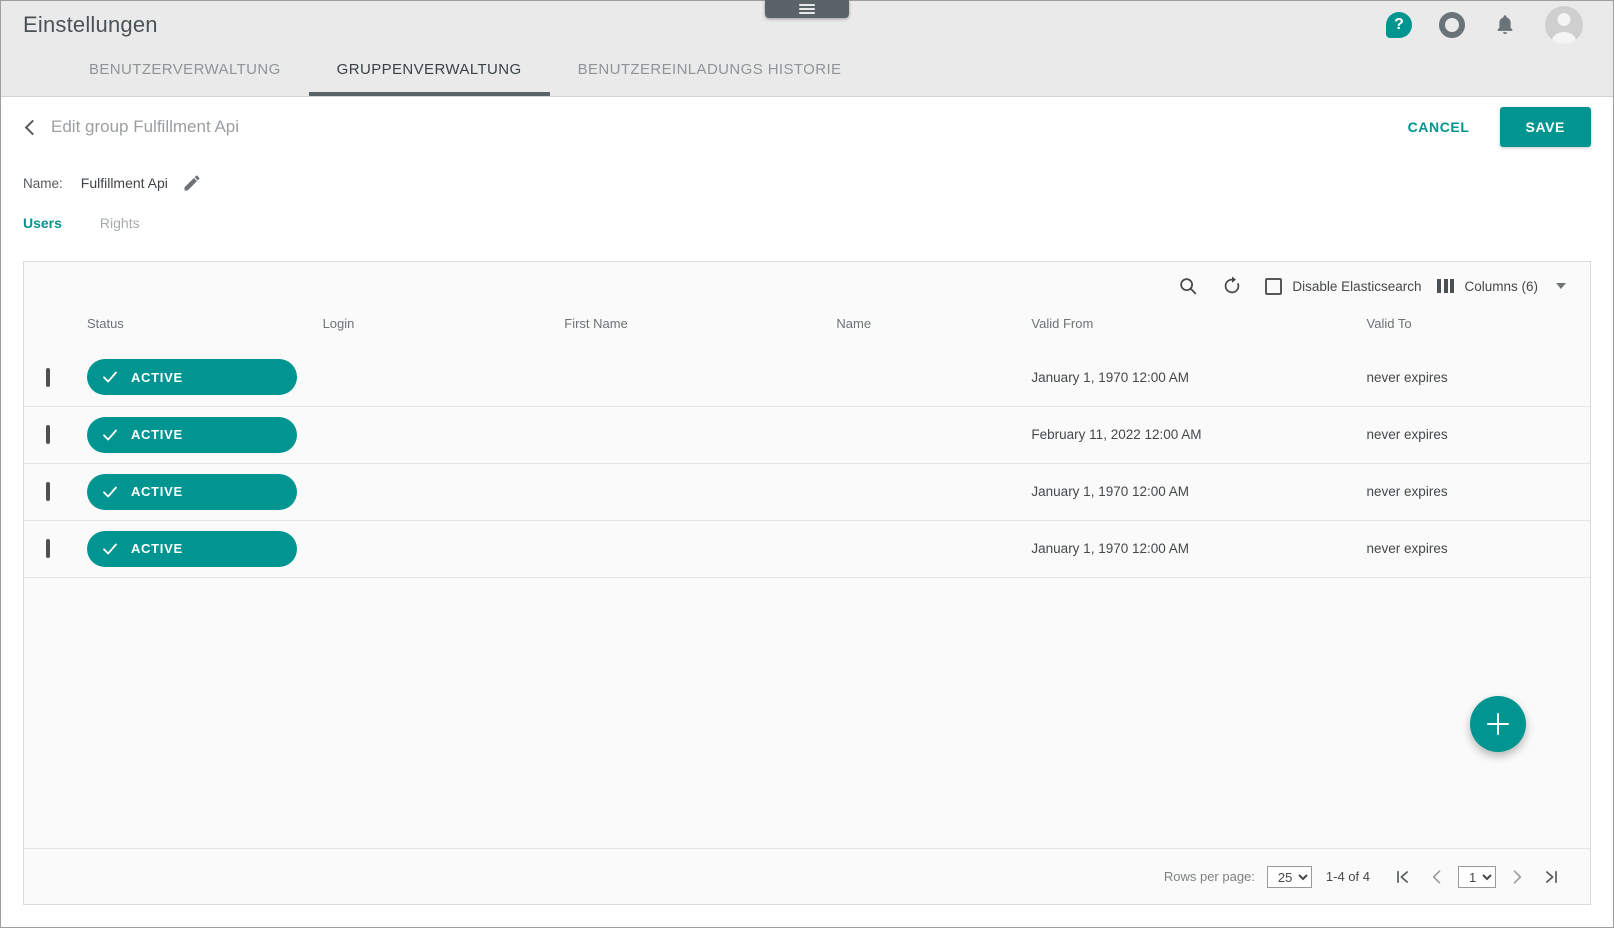  I want to click on add-user-fab, so click(1498, 724).